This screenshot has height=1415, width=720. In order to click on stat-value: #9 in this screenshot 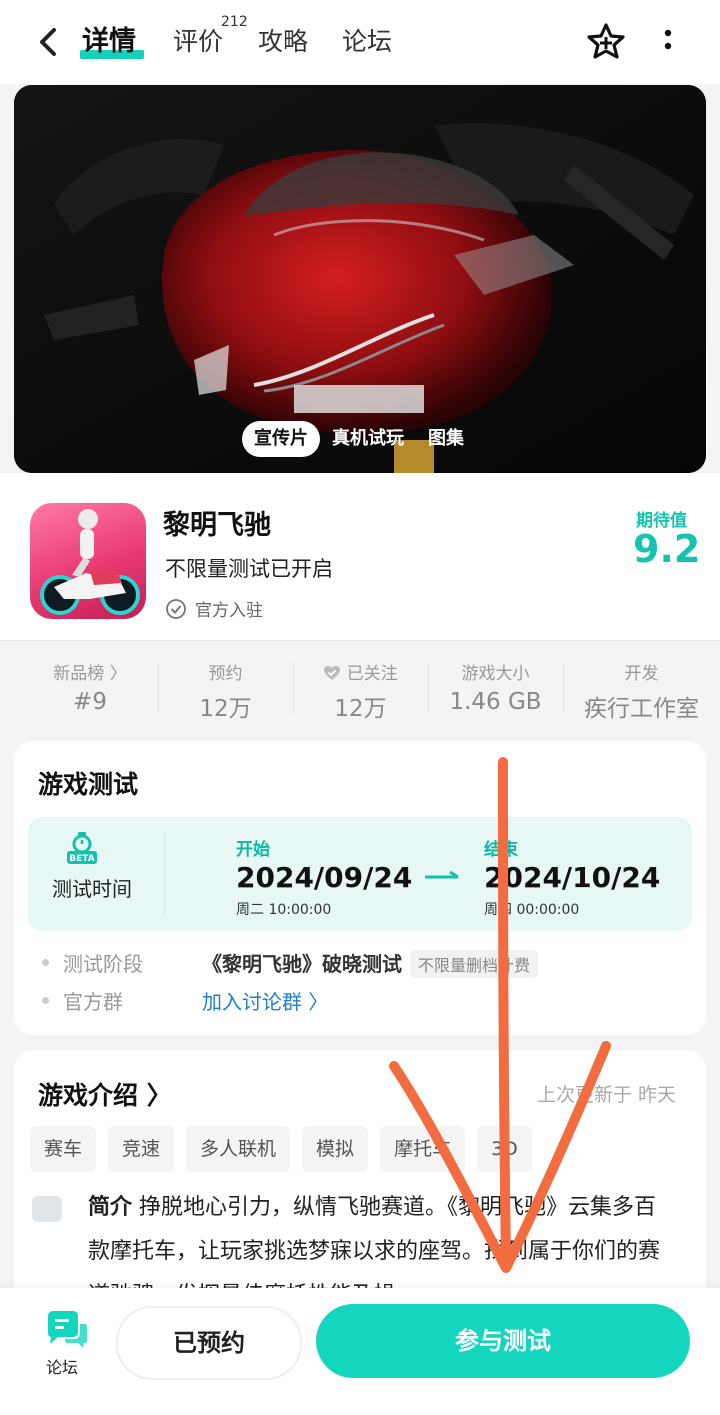, I will do `click(90, 702)`.